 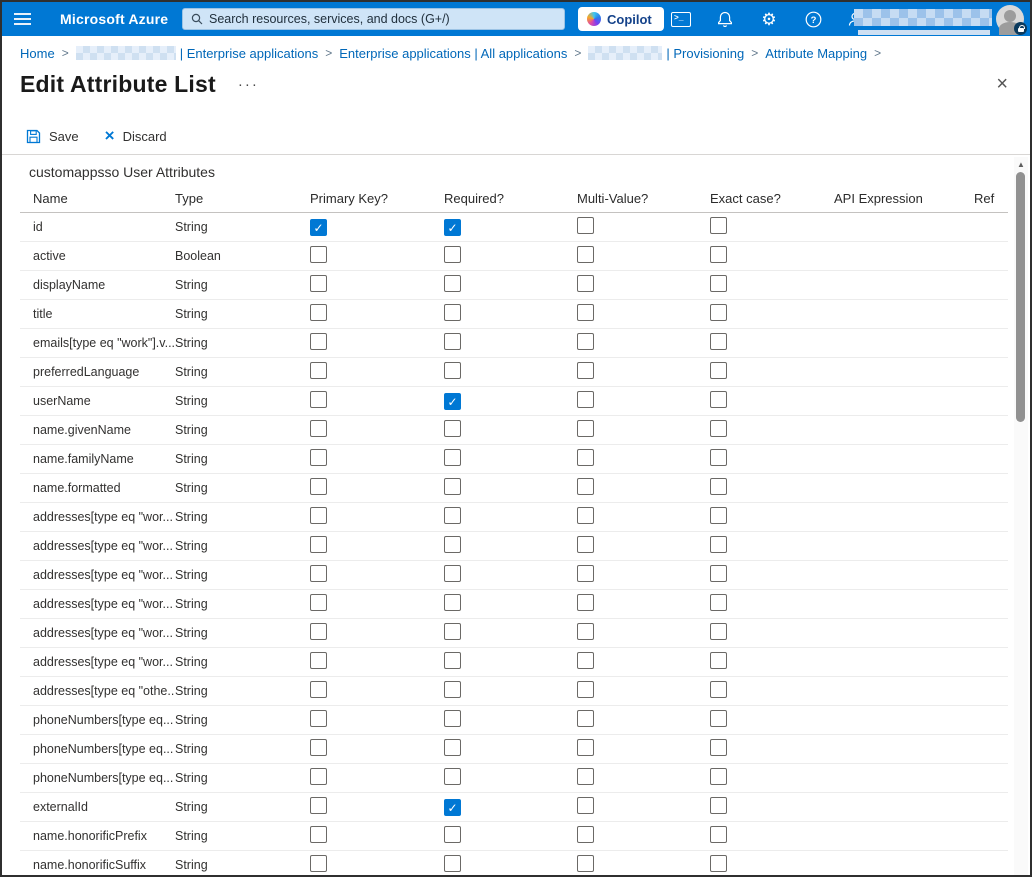 I want to click on table-row: externalId String ✓, so click(x=514, y=807).